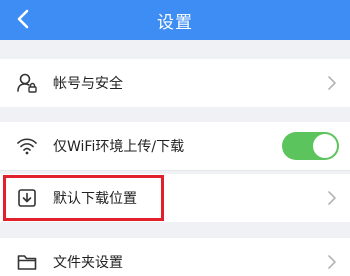 This screenshot has width=350, height=276. Describe the element at coordinates (310, 146) in the screenshot. I see `wifi-only-toggle` at that location.